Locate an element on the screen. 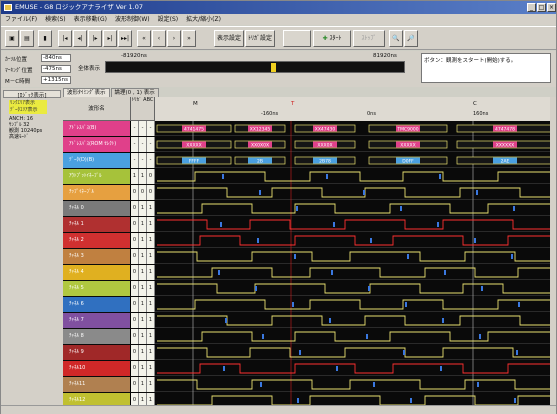 This screenshot has height=414, width=557. display-settings-button: 表示設定 is located at coordinates (229, 38).